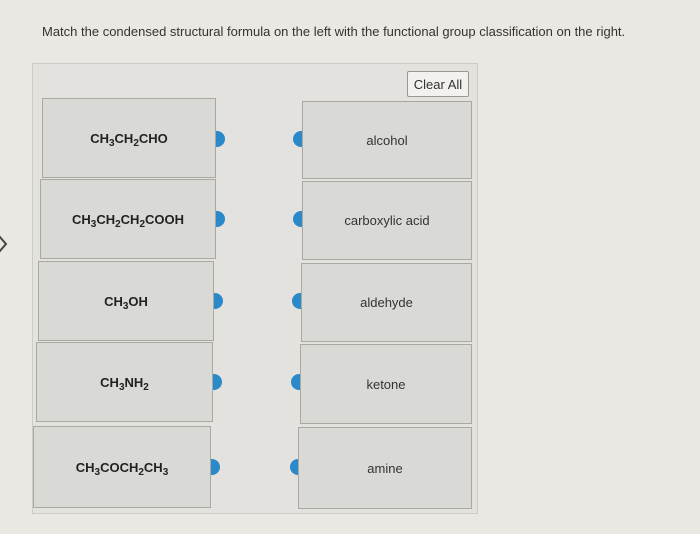  I want to click on formula-card-2: CH3CH2CH2COOH, so click(128, 219).